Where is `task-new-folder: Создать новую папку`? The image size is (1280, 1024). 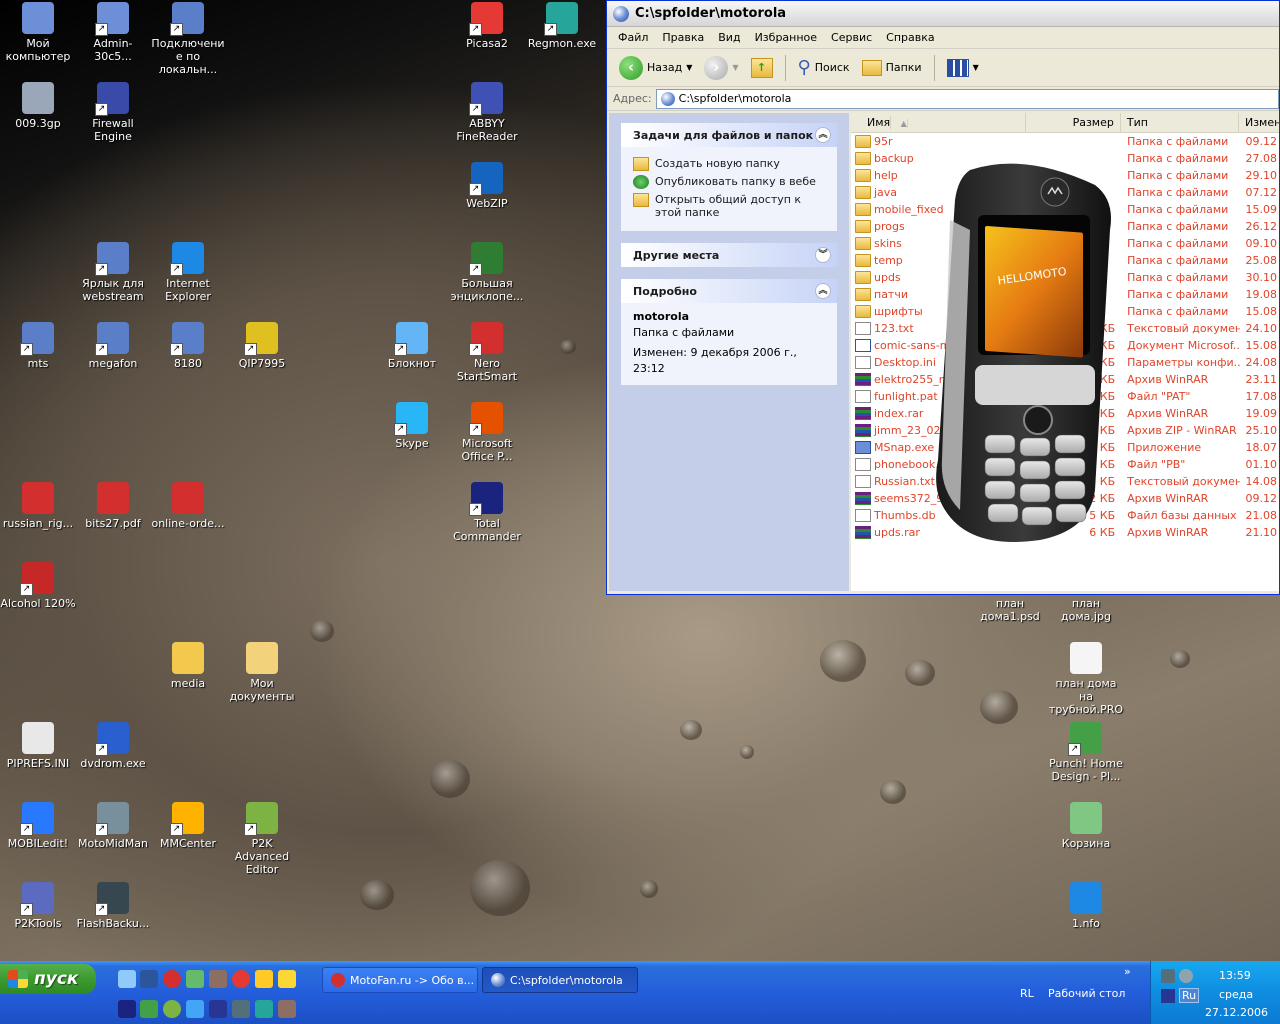 task-new-folder: Создать новую папку is located at coordinates (730, 164).